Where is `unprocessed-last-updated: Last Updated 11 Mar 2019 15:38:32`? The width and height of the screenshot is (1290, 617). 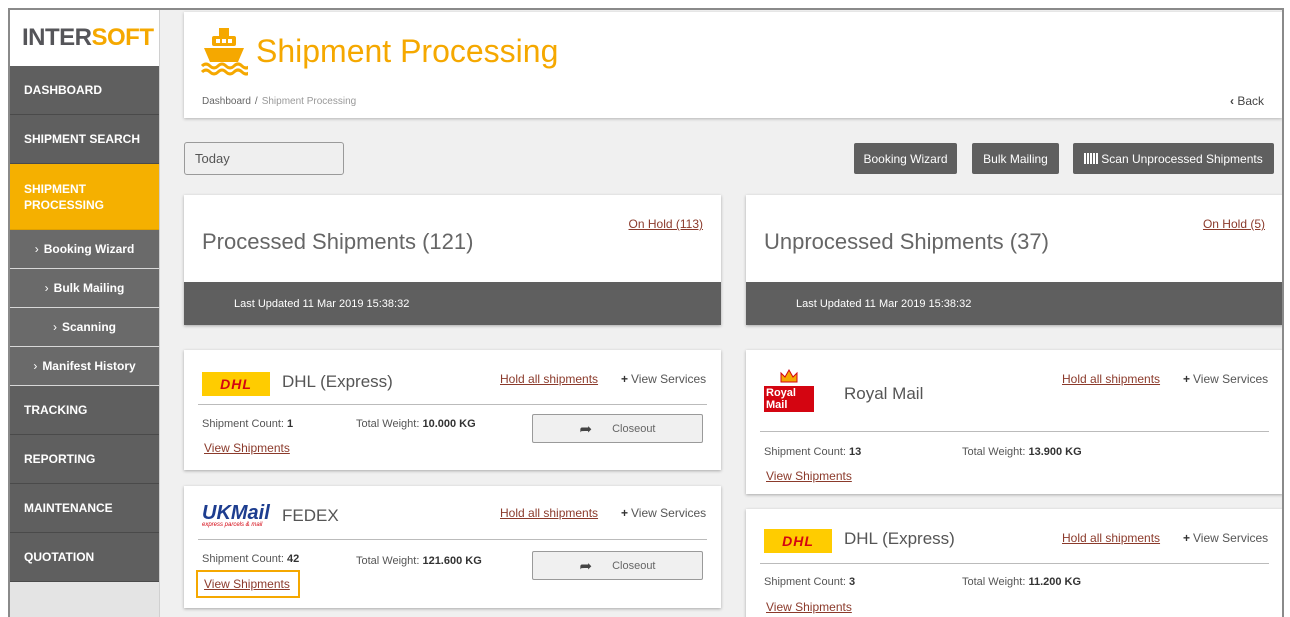
unprocessed-last-updated: Last Updated 11 Mar 2019 15:38:32 is located at coordinates (1014, 303).